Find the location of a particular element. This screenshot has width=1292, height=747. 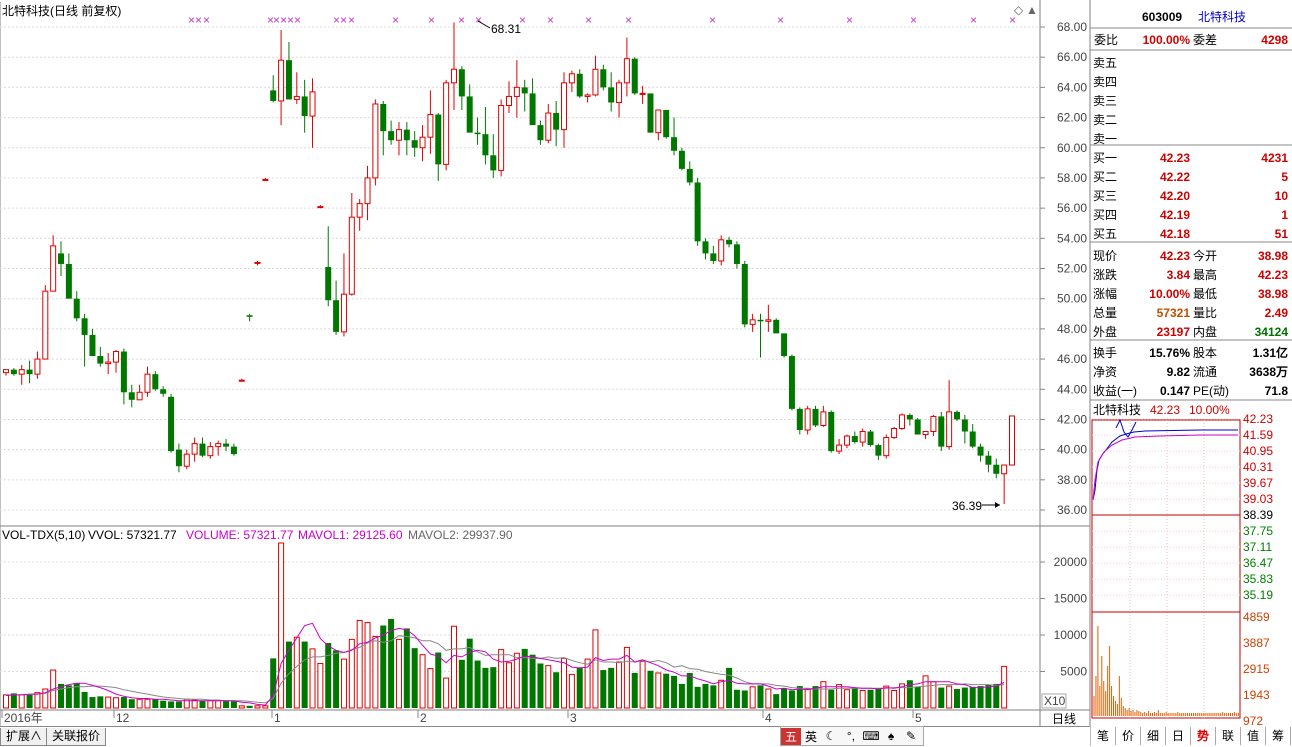

shirt-icon: ♠ is located at coordinates (891, 736).